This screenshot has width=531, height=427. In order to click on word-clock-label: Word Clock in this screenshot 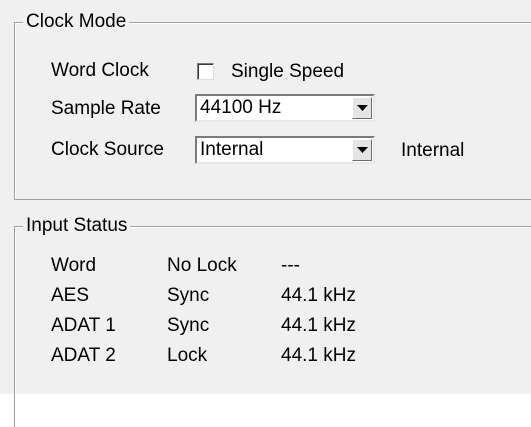, I will do `click(100, 70)`.